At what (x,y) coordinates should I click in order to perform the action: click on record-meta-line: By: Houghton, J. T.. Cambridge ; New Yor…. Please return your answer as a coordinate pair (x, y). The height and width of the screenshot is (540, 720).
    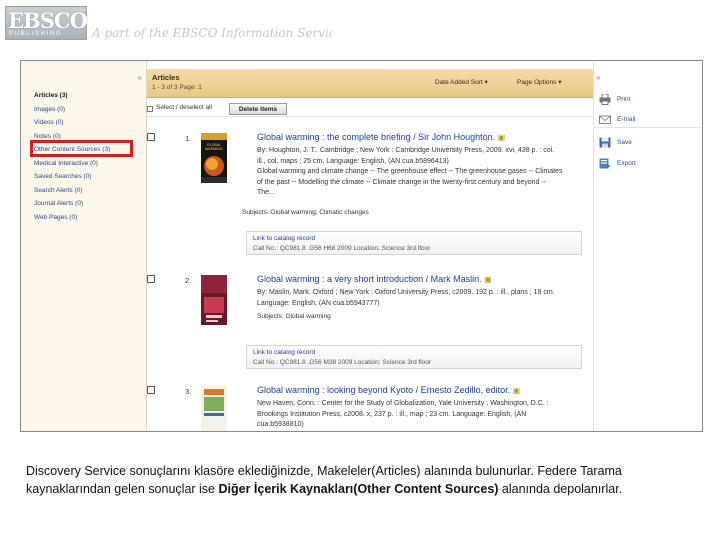
    Looking at the image, I should click on (406, 150).